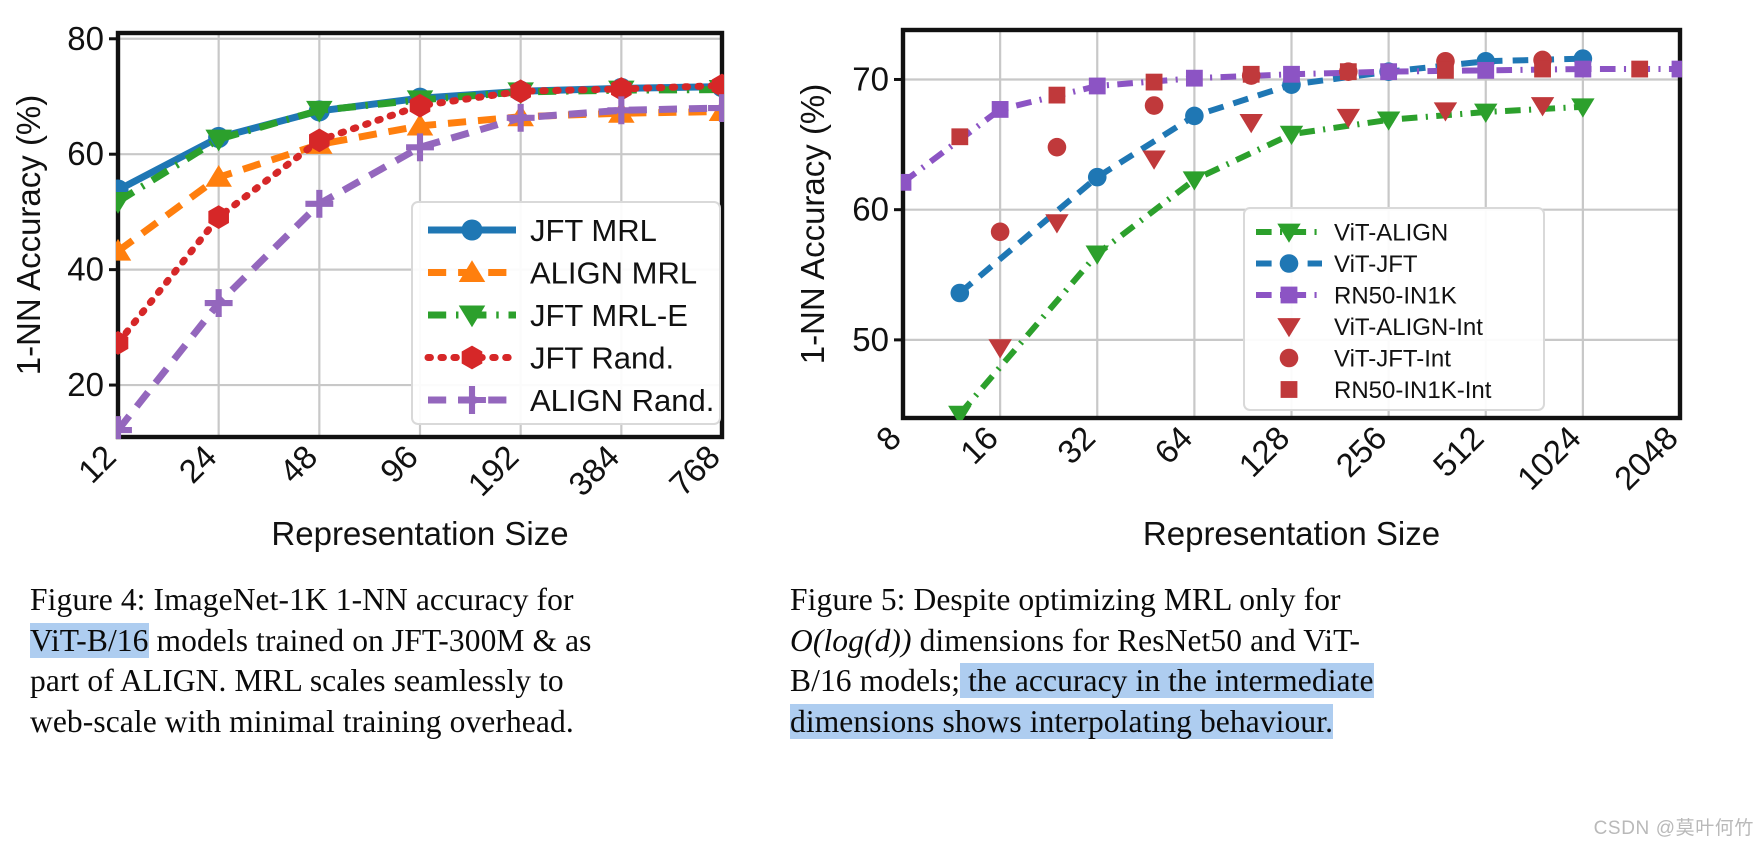 Image resolution: width=1762 pixels, height=846 pixels. Describe the element at coordinates (1646, 458) in the screenshot. I see `x-tick-label: 2048` at that location.